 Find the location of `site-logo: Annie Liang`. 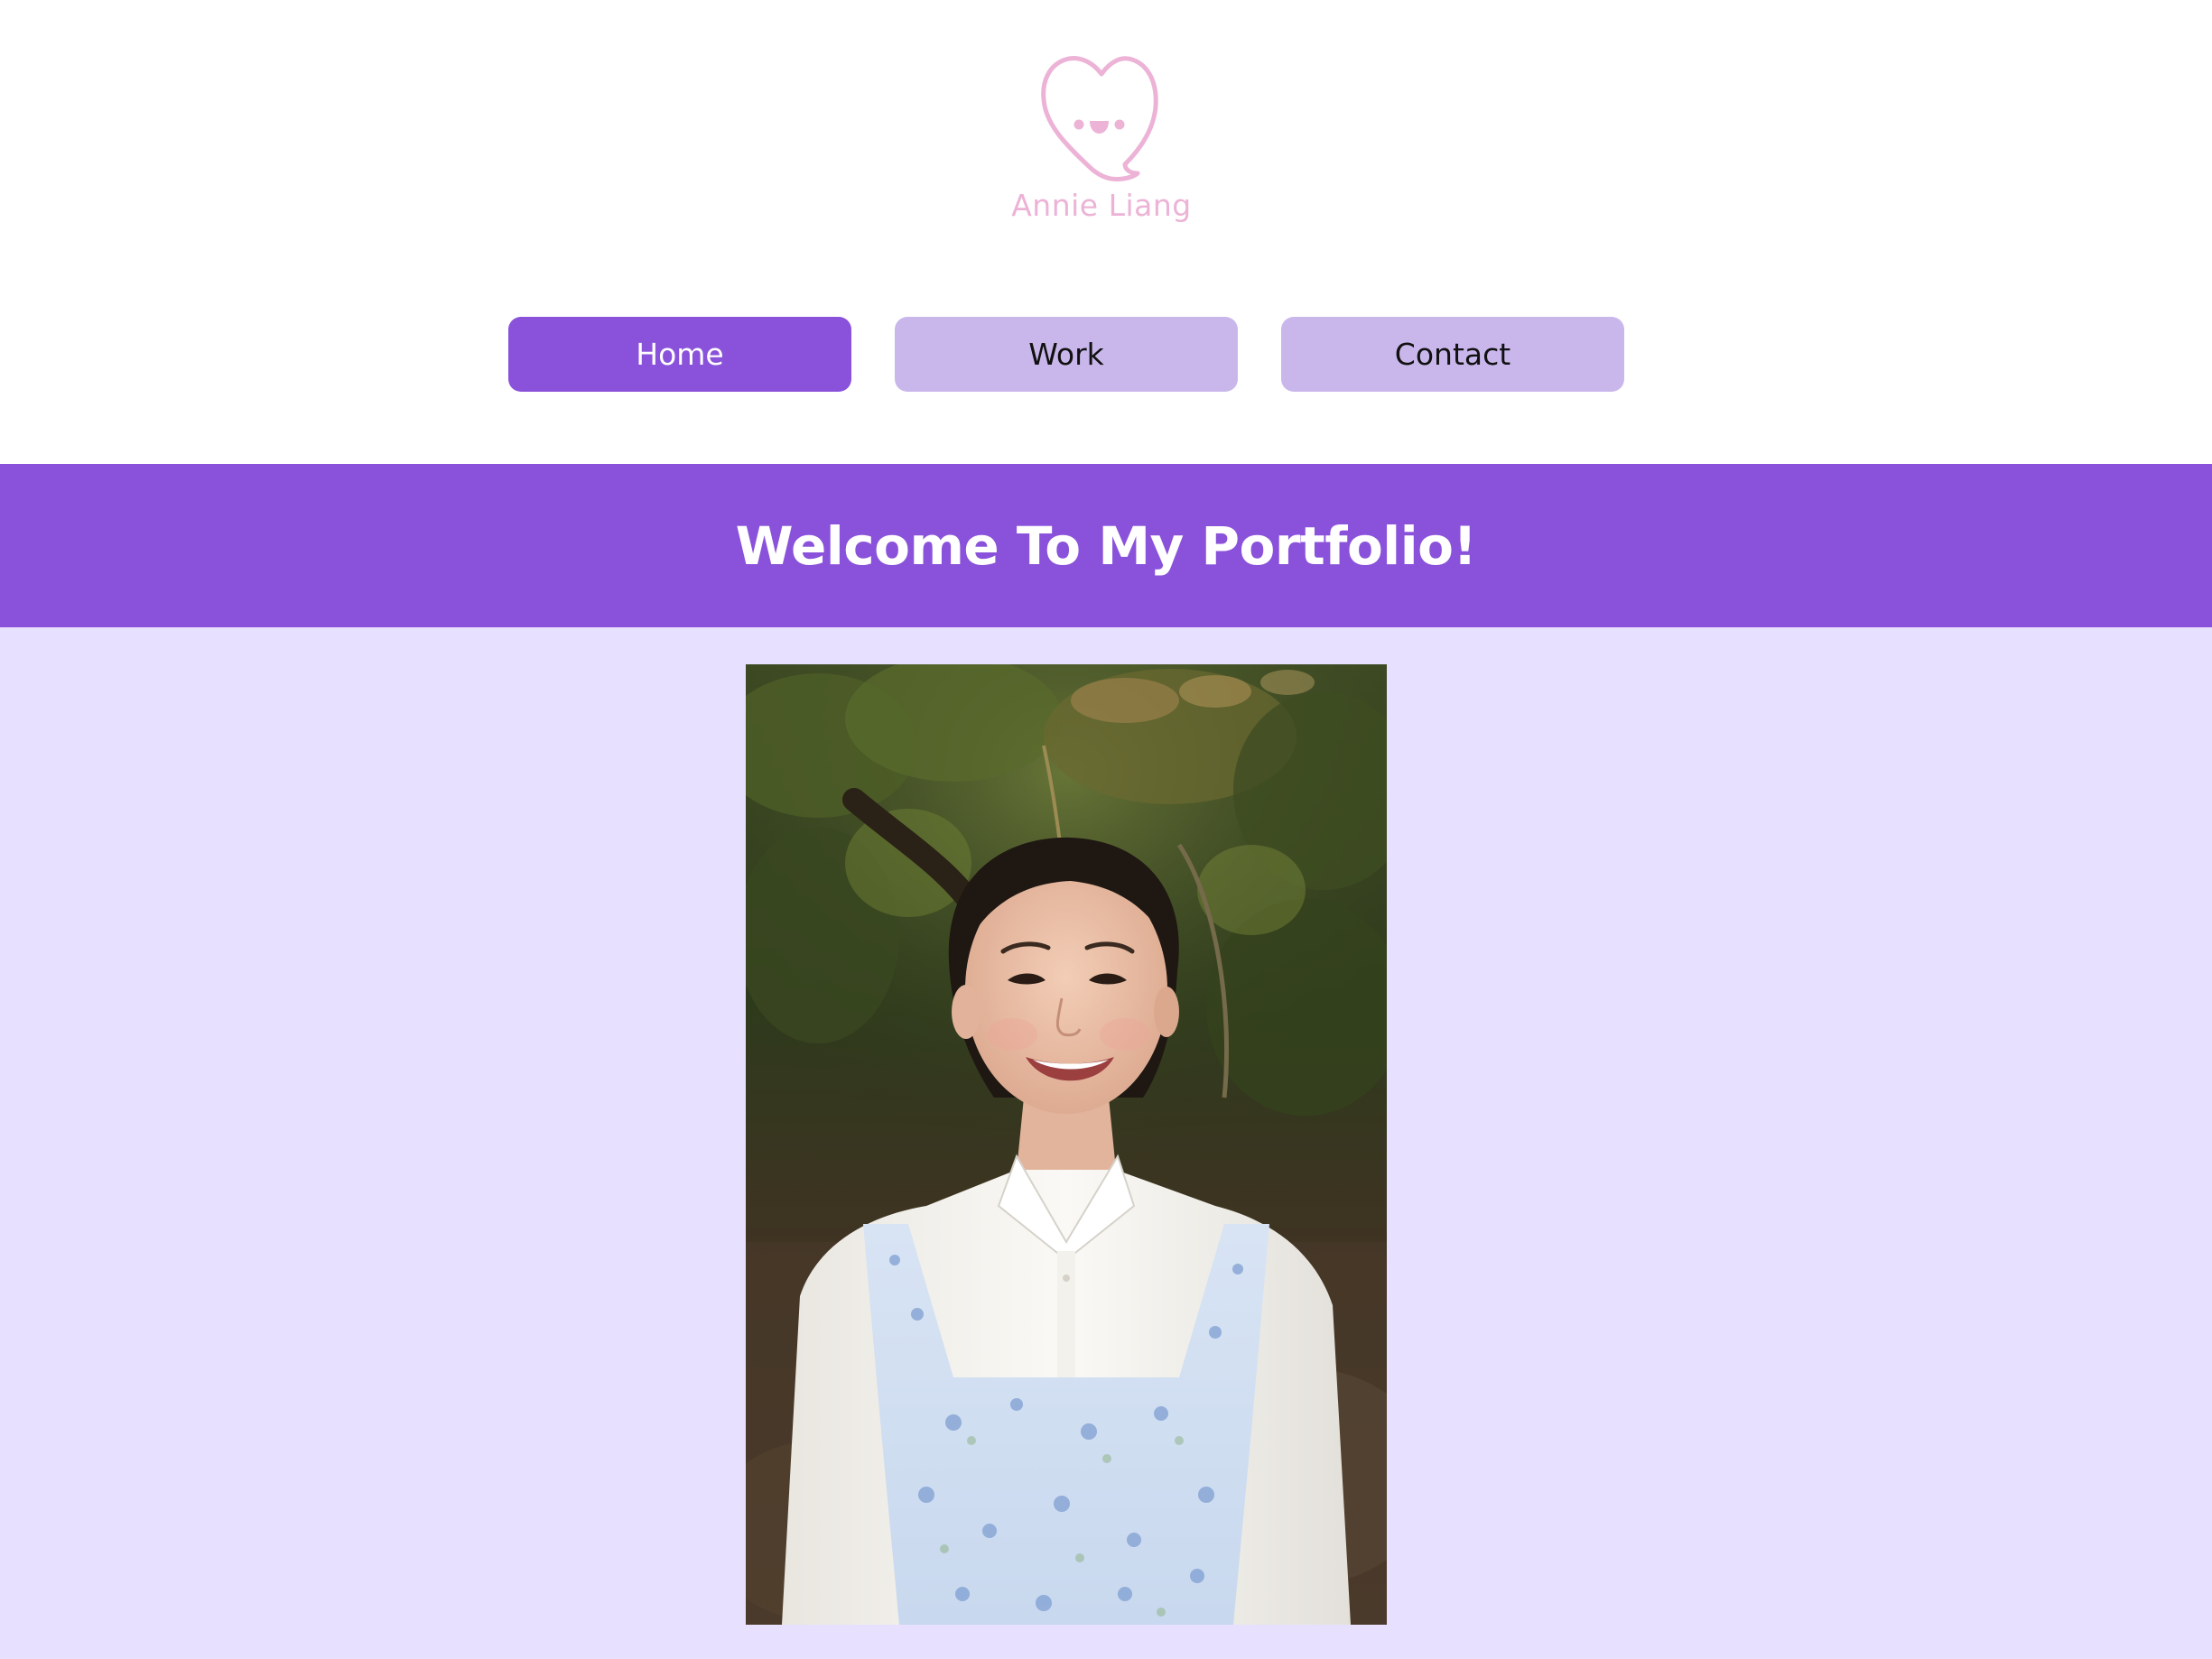

site-logo: Annie Liang is located at coordinates (1101, 144).